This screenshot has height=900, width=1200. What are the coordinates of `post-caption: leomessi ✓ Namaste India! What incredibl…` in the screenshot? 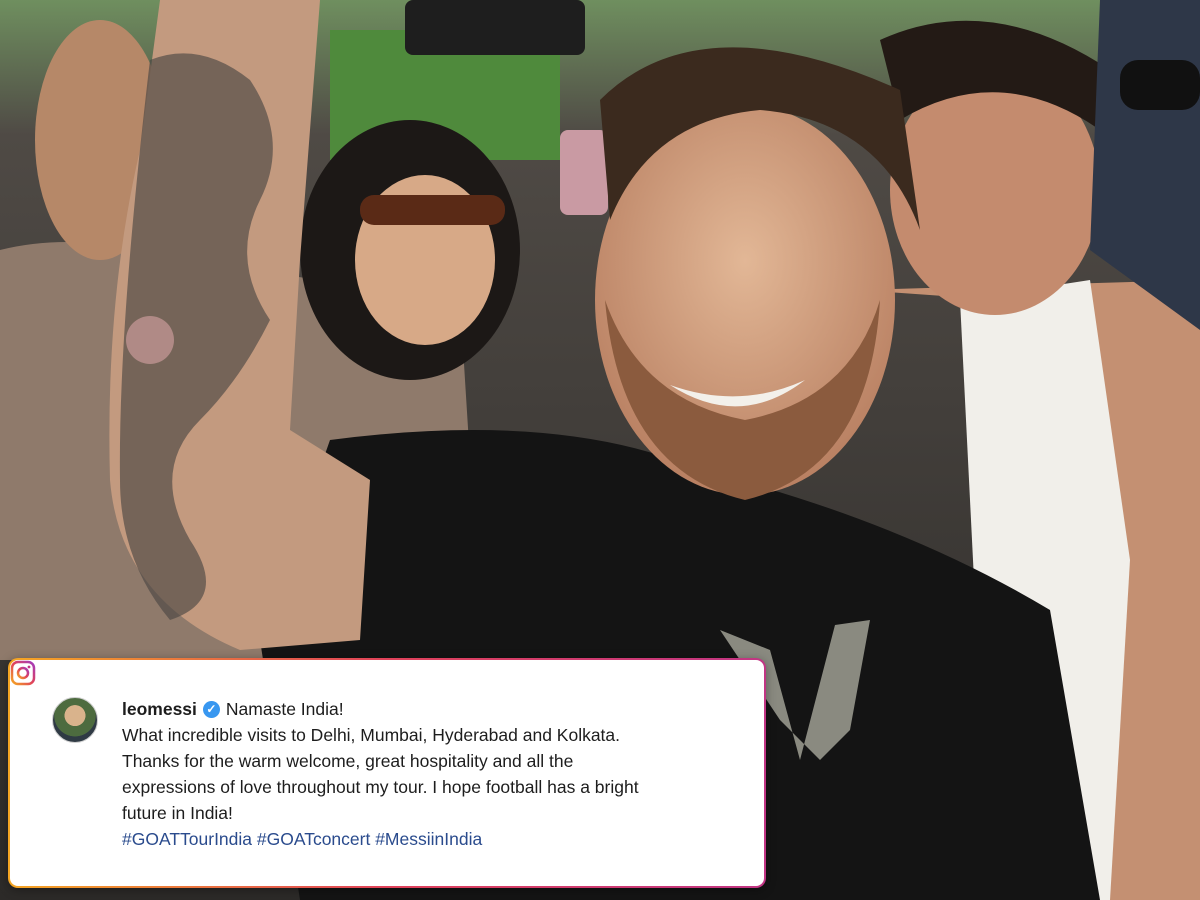 It's located at (427, 774).